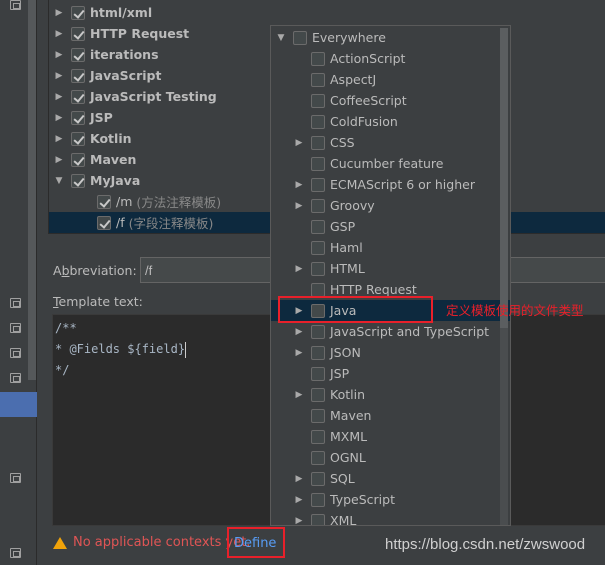 The image size is (605, 565). Describe the element at coordinates (385, 247) in the screenshot. I see `context-item: Haml` at that location.